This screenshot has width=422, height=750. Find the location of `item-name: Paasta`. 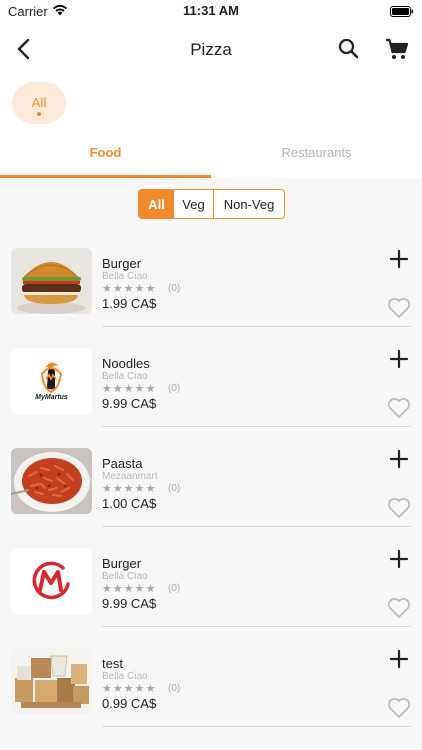

item-name: Paasta is located at coordinates (122, 463).